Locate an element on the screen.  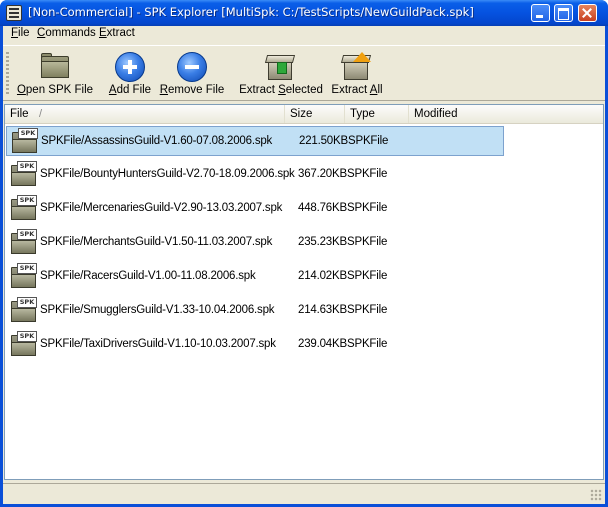
file-size: 367.20KB is located at coordinates (322, 174).